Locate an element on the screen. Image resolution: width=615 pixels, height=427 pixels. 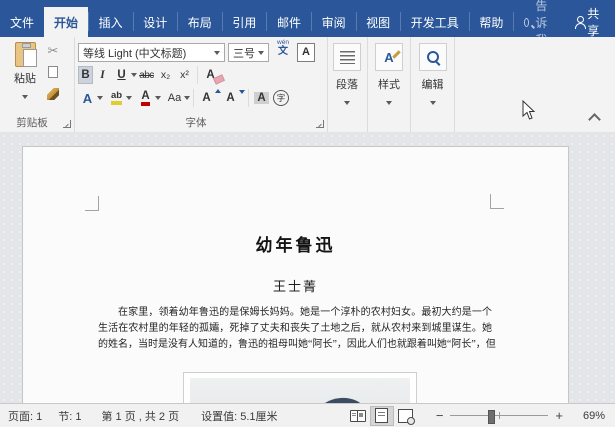
styles-label: 样式 is located at coordinates (389, 85).